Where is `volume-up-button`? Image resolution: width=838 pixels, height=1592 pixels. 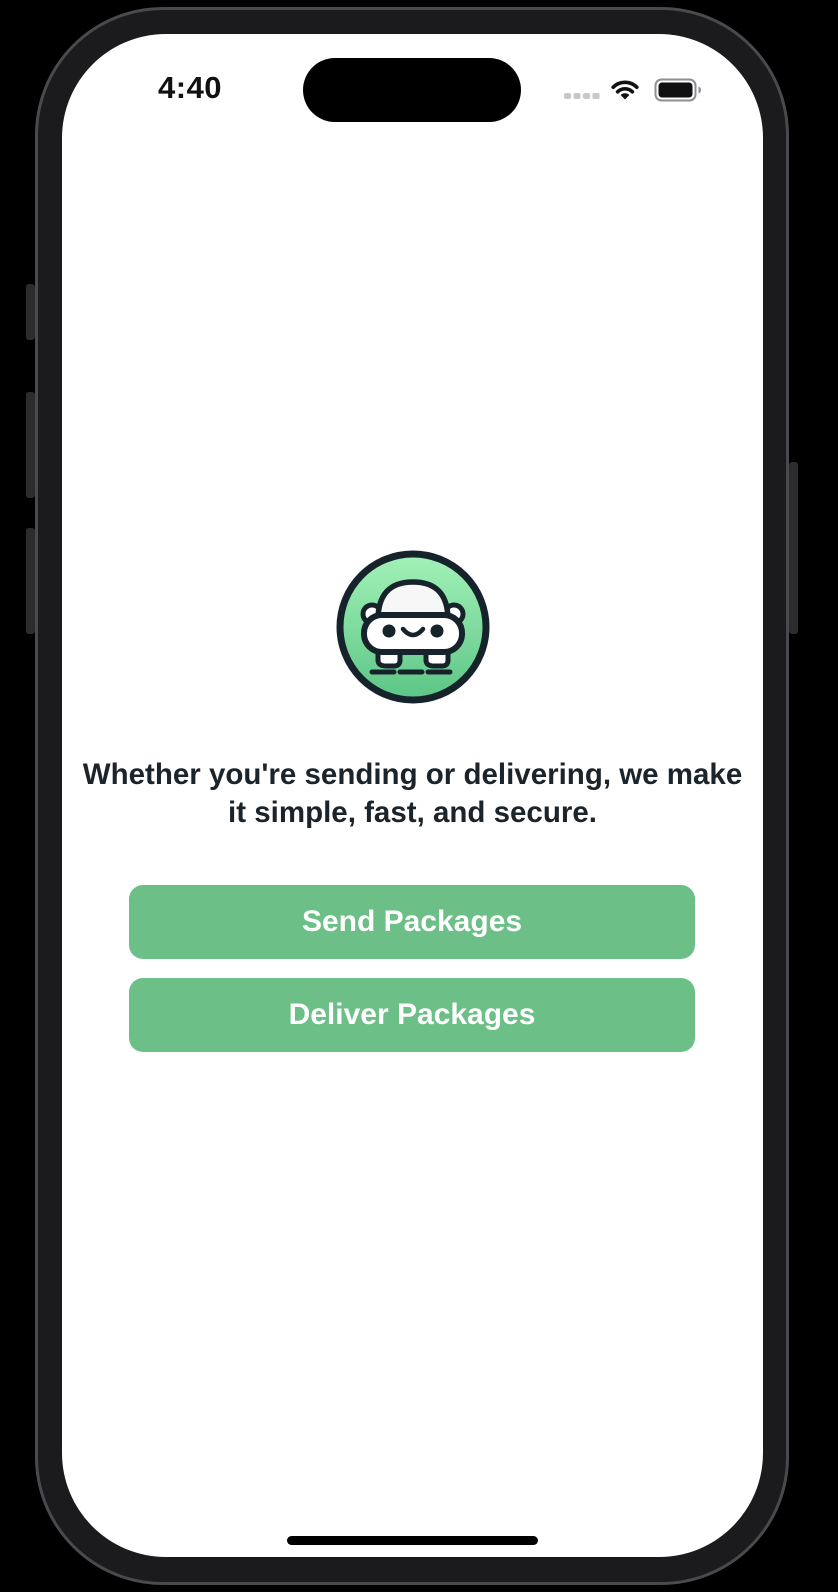 volume-up-button is located at coordinates (30, 445).